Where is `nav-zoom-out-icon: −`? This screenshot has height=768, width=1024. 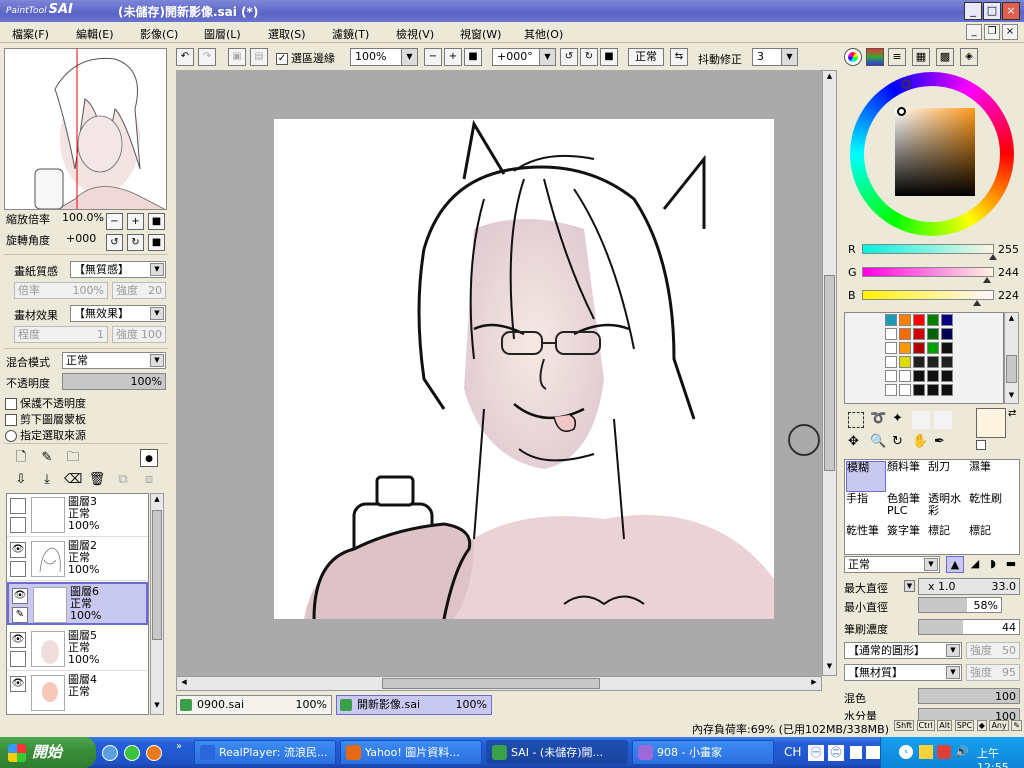 nav-zoom-out-icon: − is located at coordinates (114, 221).